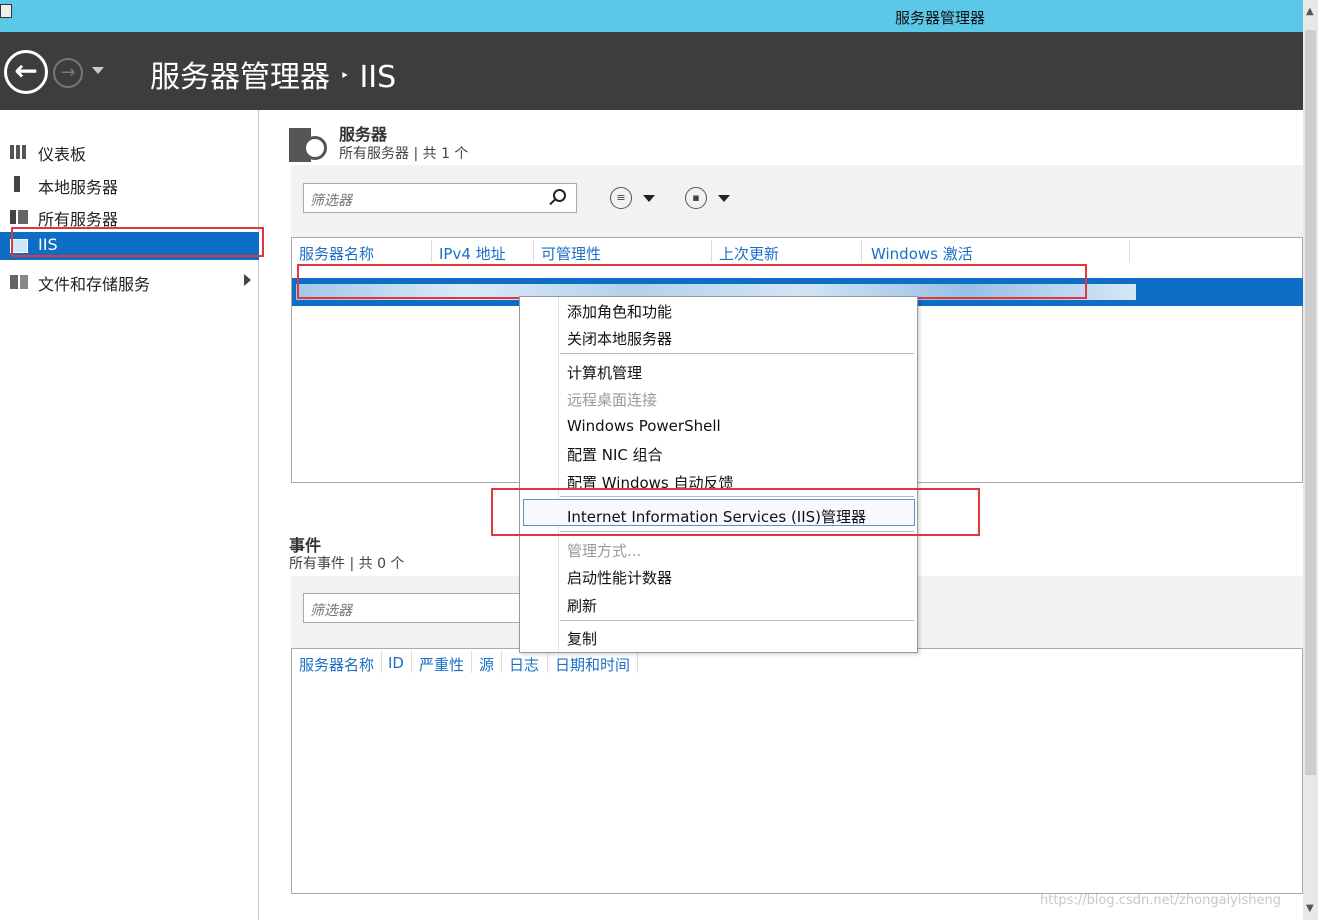 The width and height of the screenshot is (1318, 920). I want to click on menu-item-shutdown-server: 关闭本地服务器, so click(619, 338).